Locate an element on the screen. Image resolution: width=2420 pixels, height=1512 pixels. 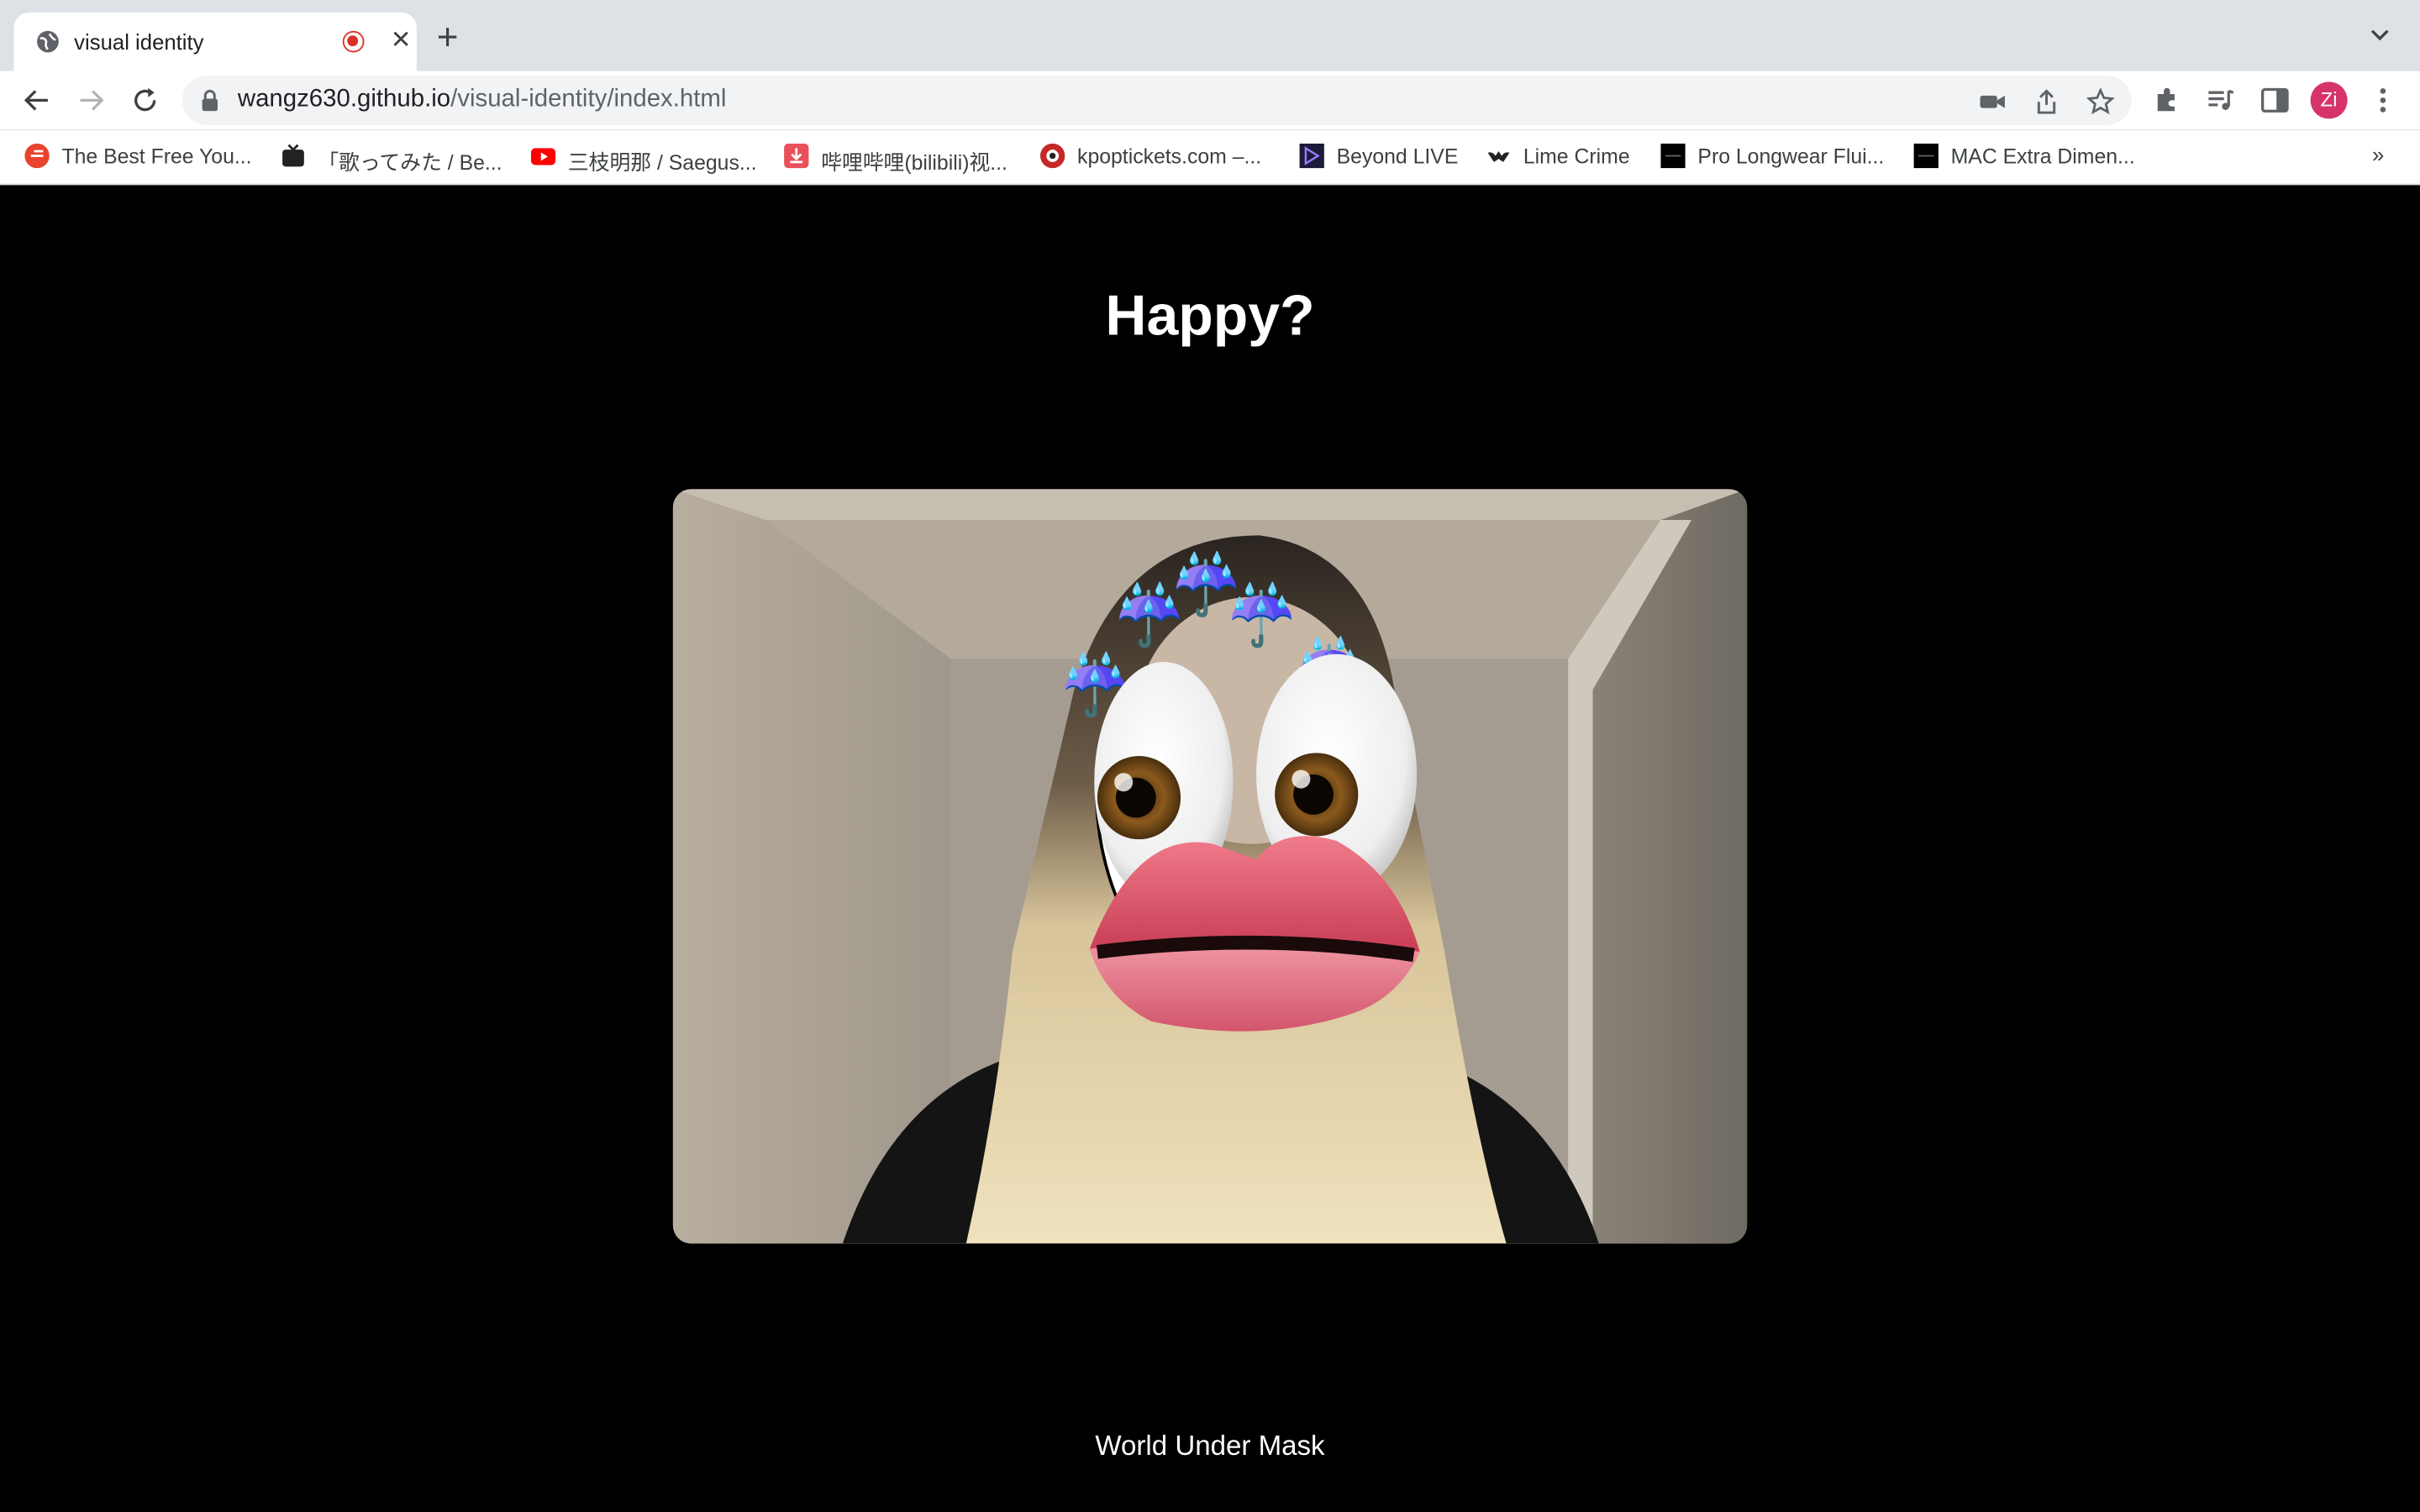
reload-icon is located at coordinates (144, 100).